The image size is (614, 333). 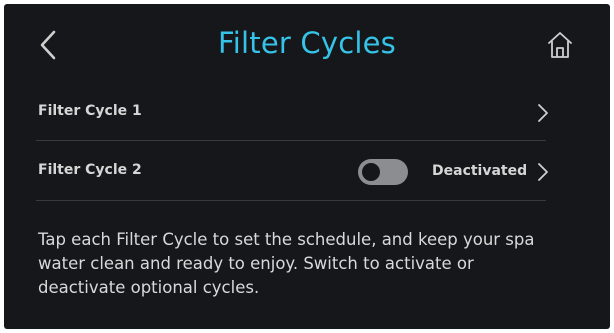 I want to click on filter-cycle-2-row: Filter Cycle 2 Deactivated, so click(x=292, y=174).